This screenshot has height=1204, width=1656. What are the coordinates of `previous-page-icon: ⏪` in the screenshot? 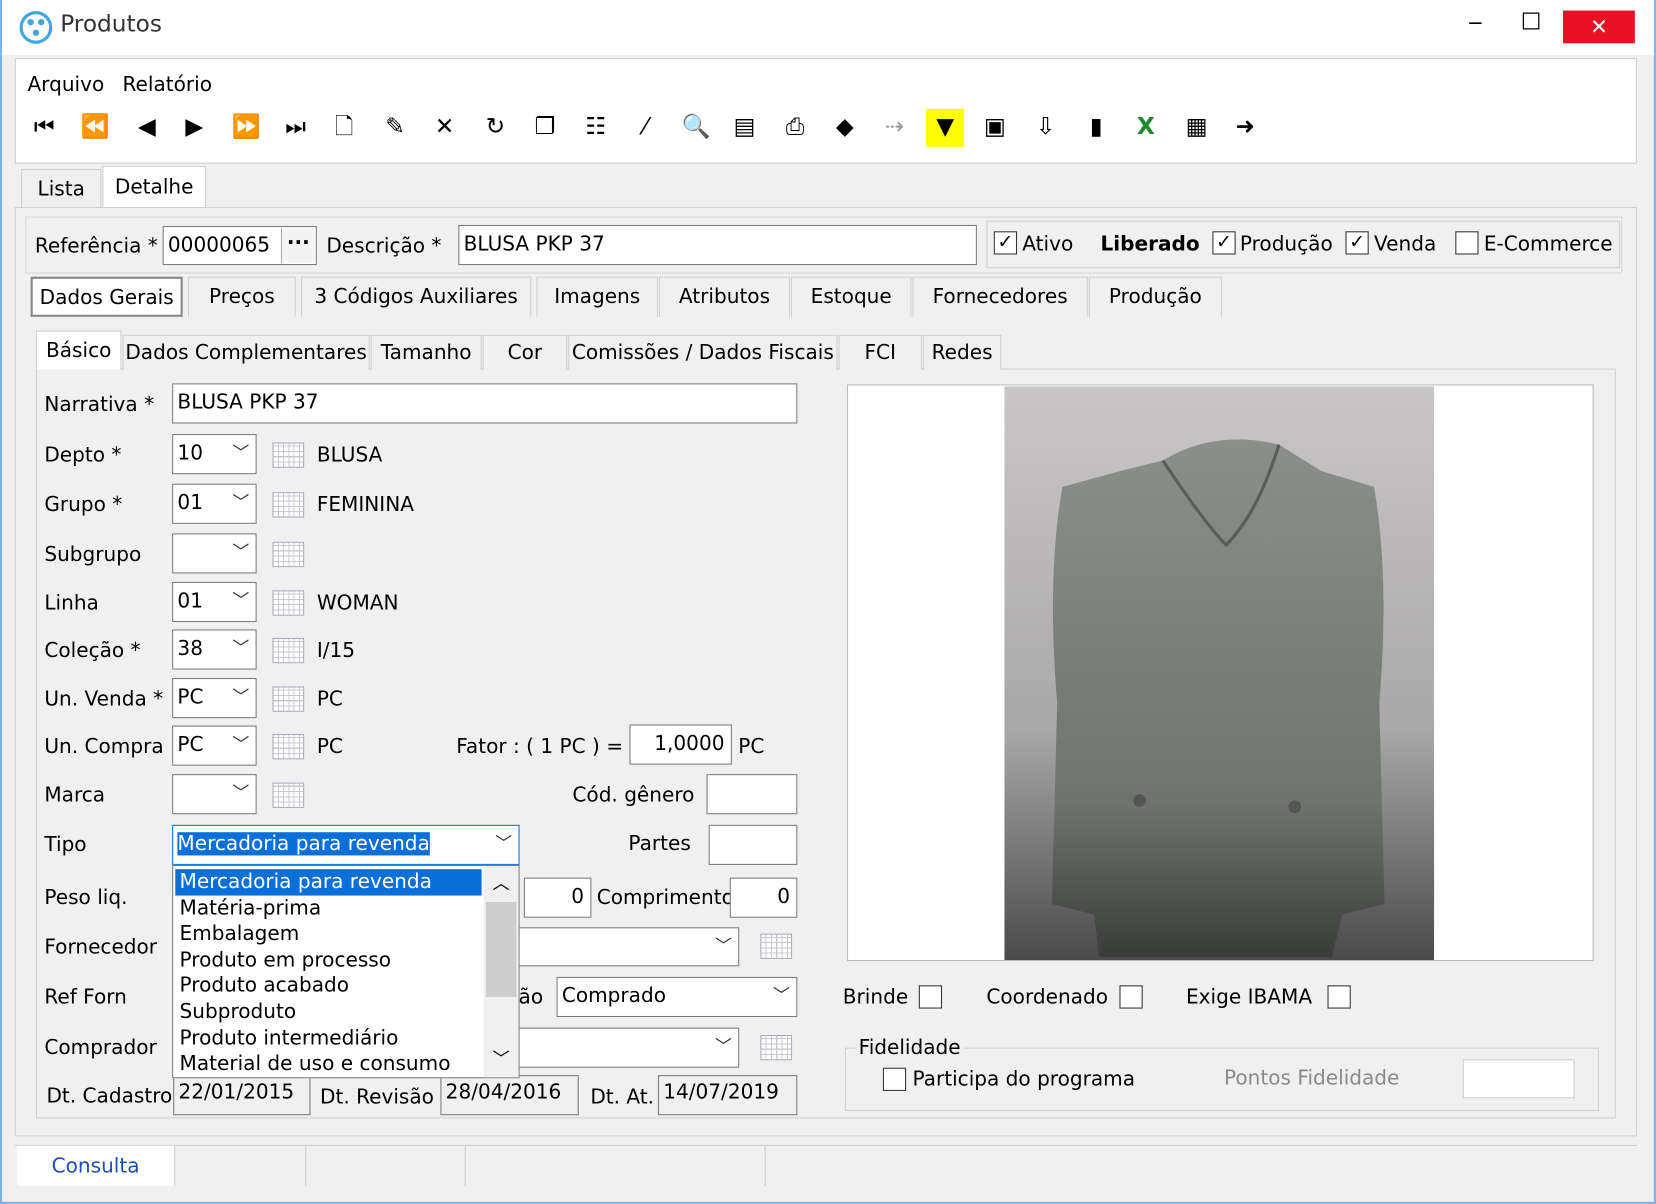 It's located at (95, 128).